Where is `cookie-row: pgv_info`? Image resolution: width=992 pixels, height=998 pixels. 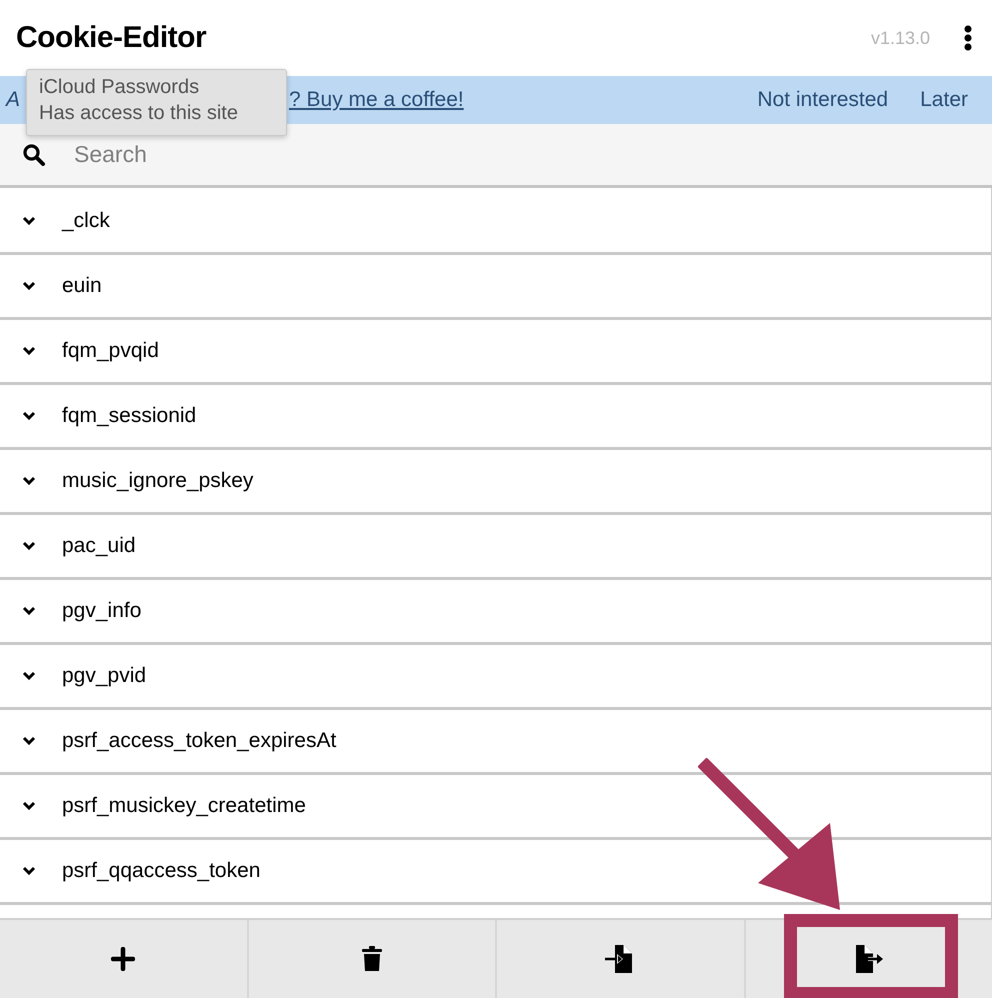 cookie-row: pgv_info is located at coordinates (495, 612).